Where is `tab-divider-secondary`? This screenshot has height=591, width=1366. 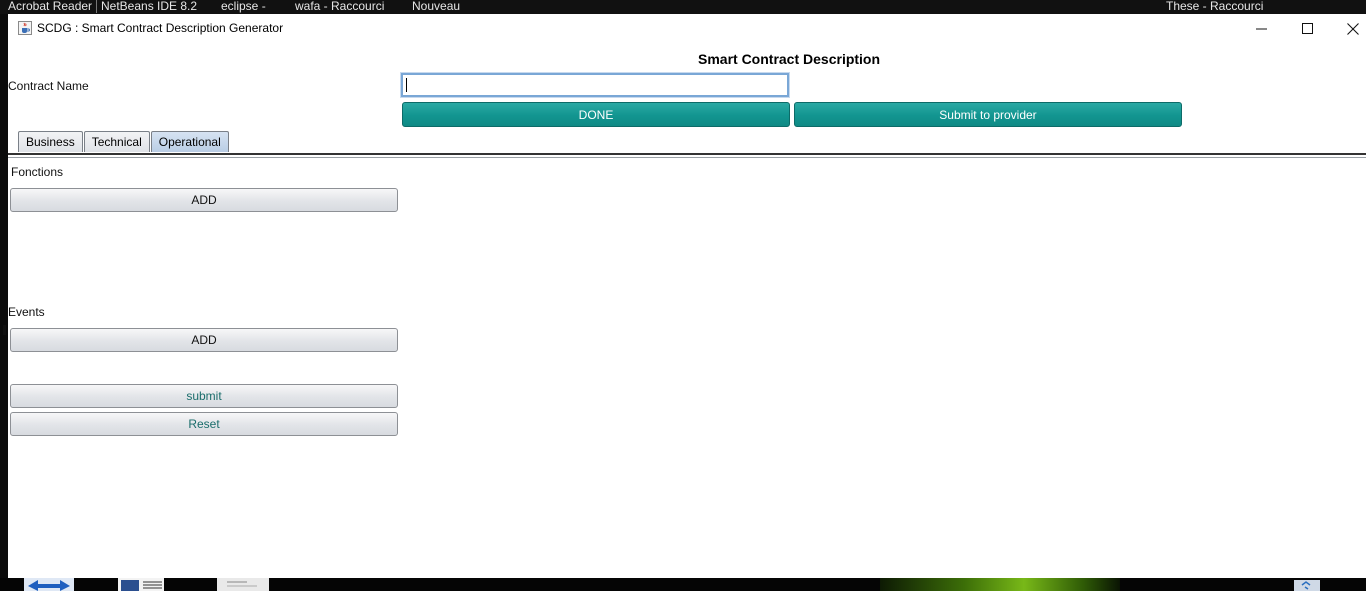
tab-divider-secondary is located at coordinates (687, 157).